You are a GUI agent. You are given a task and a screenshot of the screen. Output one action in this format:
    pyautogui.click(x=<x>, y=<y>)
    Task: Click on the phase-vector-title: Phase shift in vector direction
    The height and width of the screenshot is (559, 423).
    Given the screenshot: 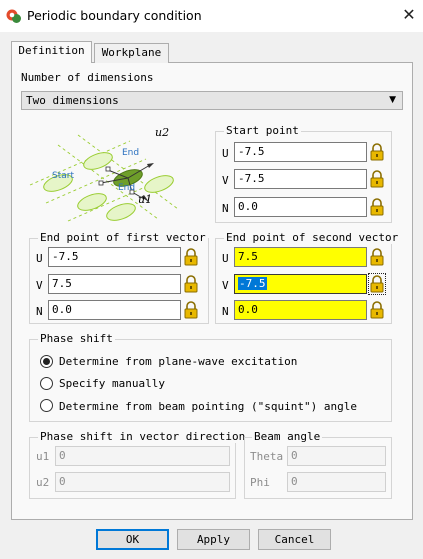 What is the action you would take?
    pyautogui.click(x=143, y=436)
    